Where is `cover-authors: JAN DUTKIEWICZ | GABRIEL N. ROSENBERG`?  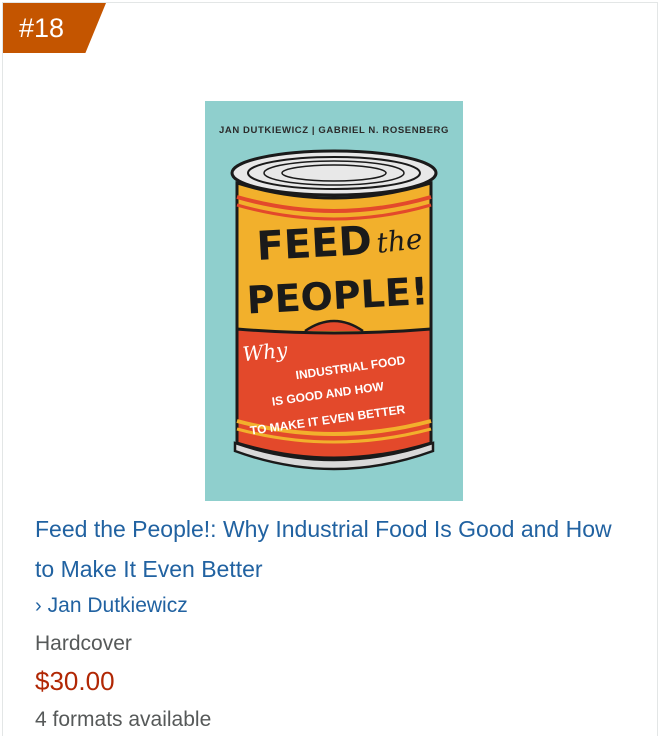
cover-authors: JAN DUTKIEWICZ | GABRIEL N. ROSENBERG is located at coordinates (334, 130).